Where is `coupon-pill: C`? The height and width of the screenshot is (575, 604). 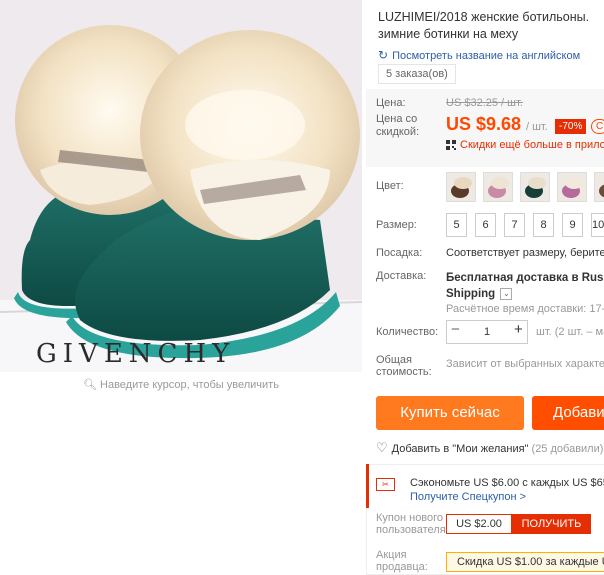 coupon-pill: C is located at coordinates (597, 126).